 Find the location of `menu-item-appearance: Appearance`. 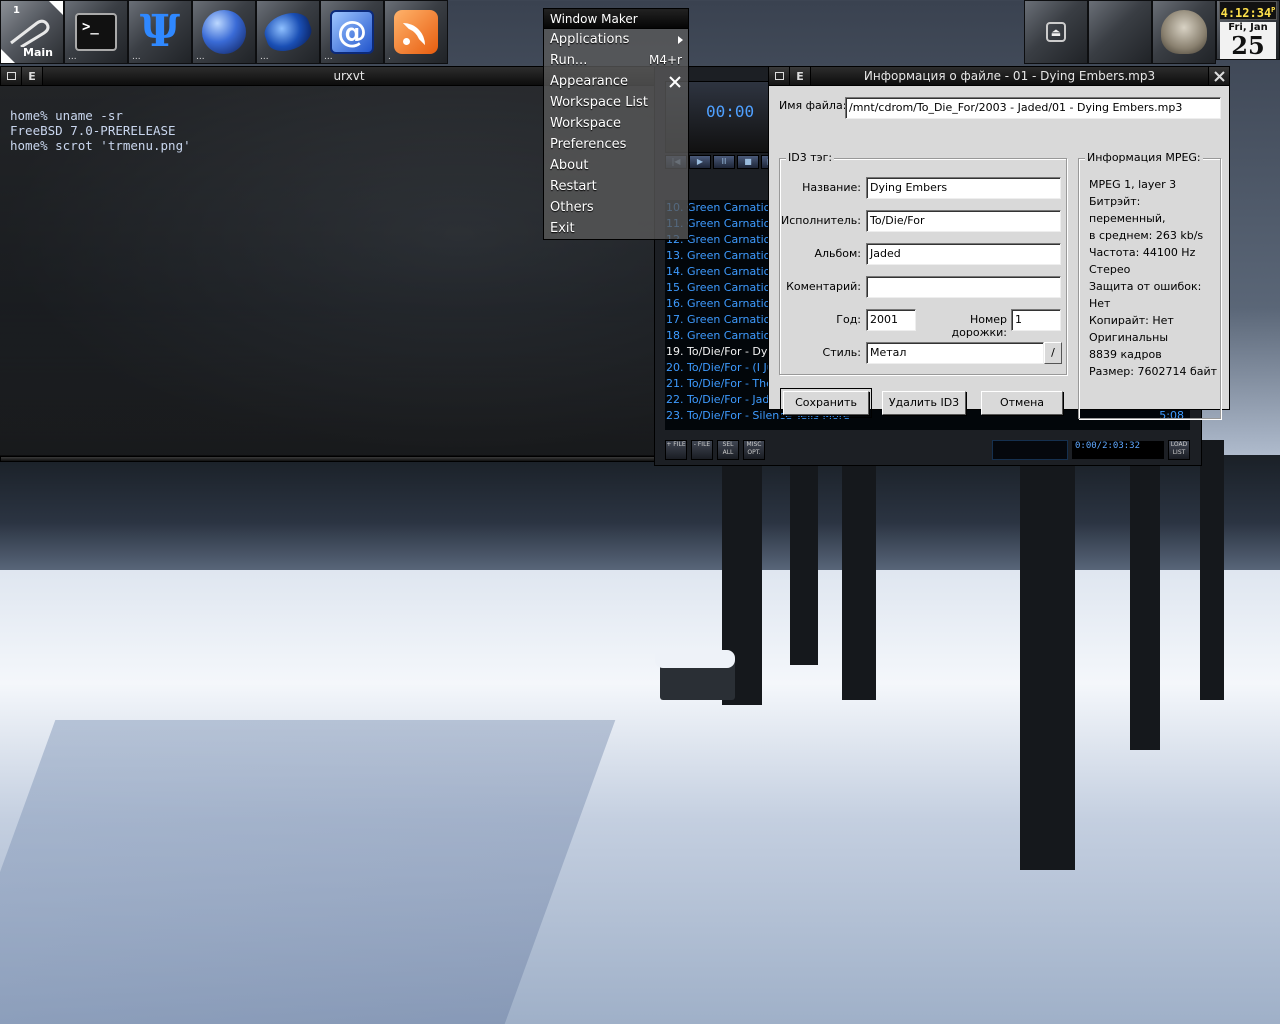

menu-item-appearance: Appearance is located at coordinates (616, 81).